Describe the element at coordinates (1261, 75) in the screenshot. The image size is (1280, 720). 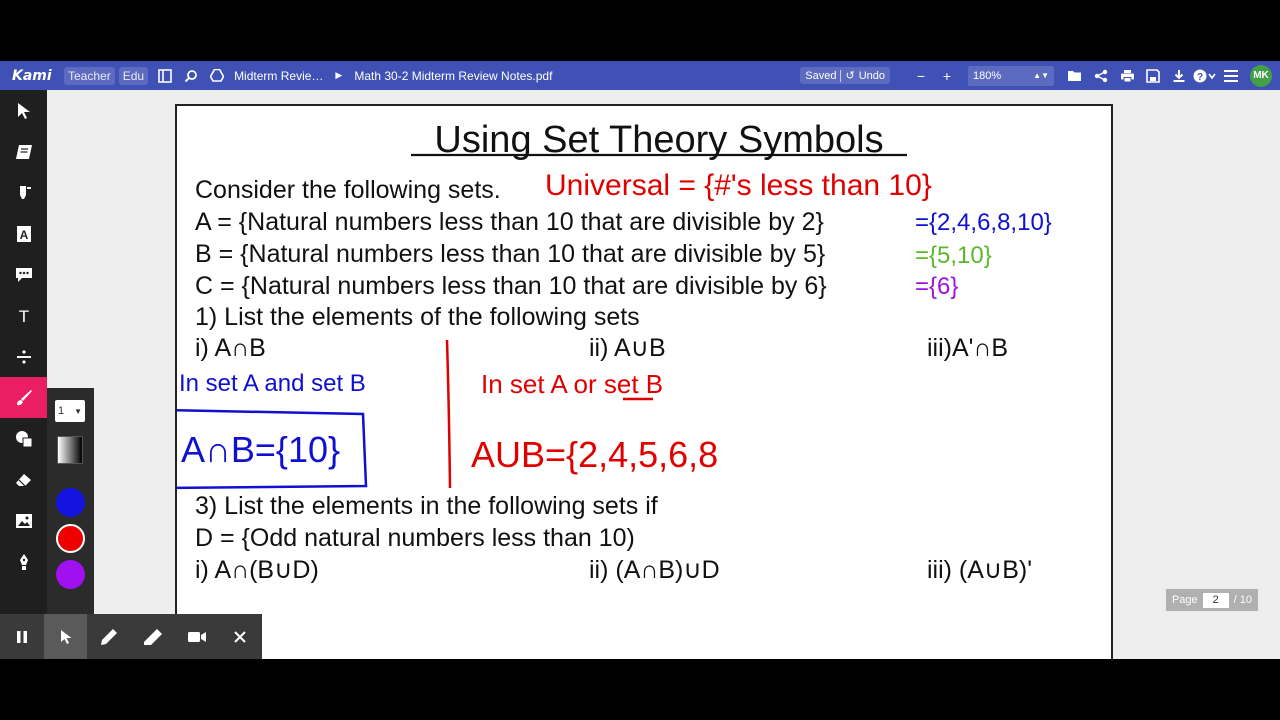
I see `avatar: MK` at that location.